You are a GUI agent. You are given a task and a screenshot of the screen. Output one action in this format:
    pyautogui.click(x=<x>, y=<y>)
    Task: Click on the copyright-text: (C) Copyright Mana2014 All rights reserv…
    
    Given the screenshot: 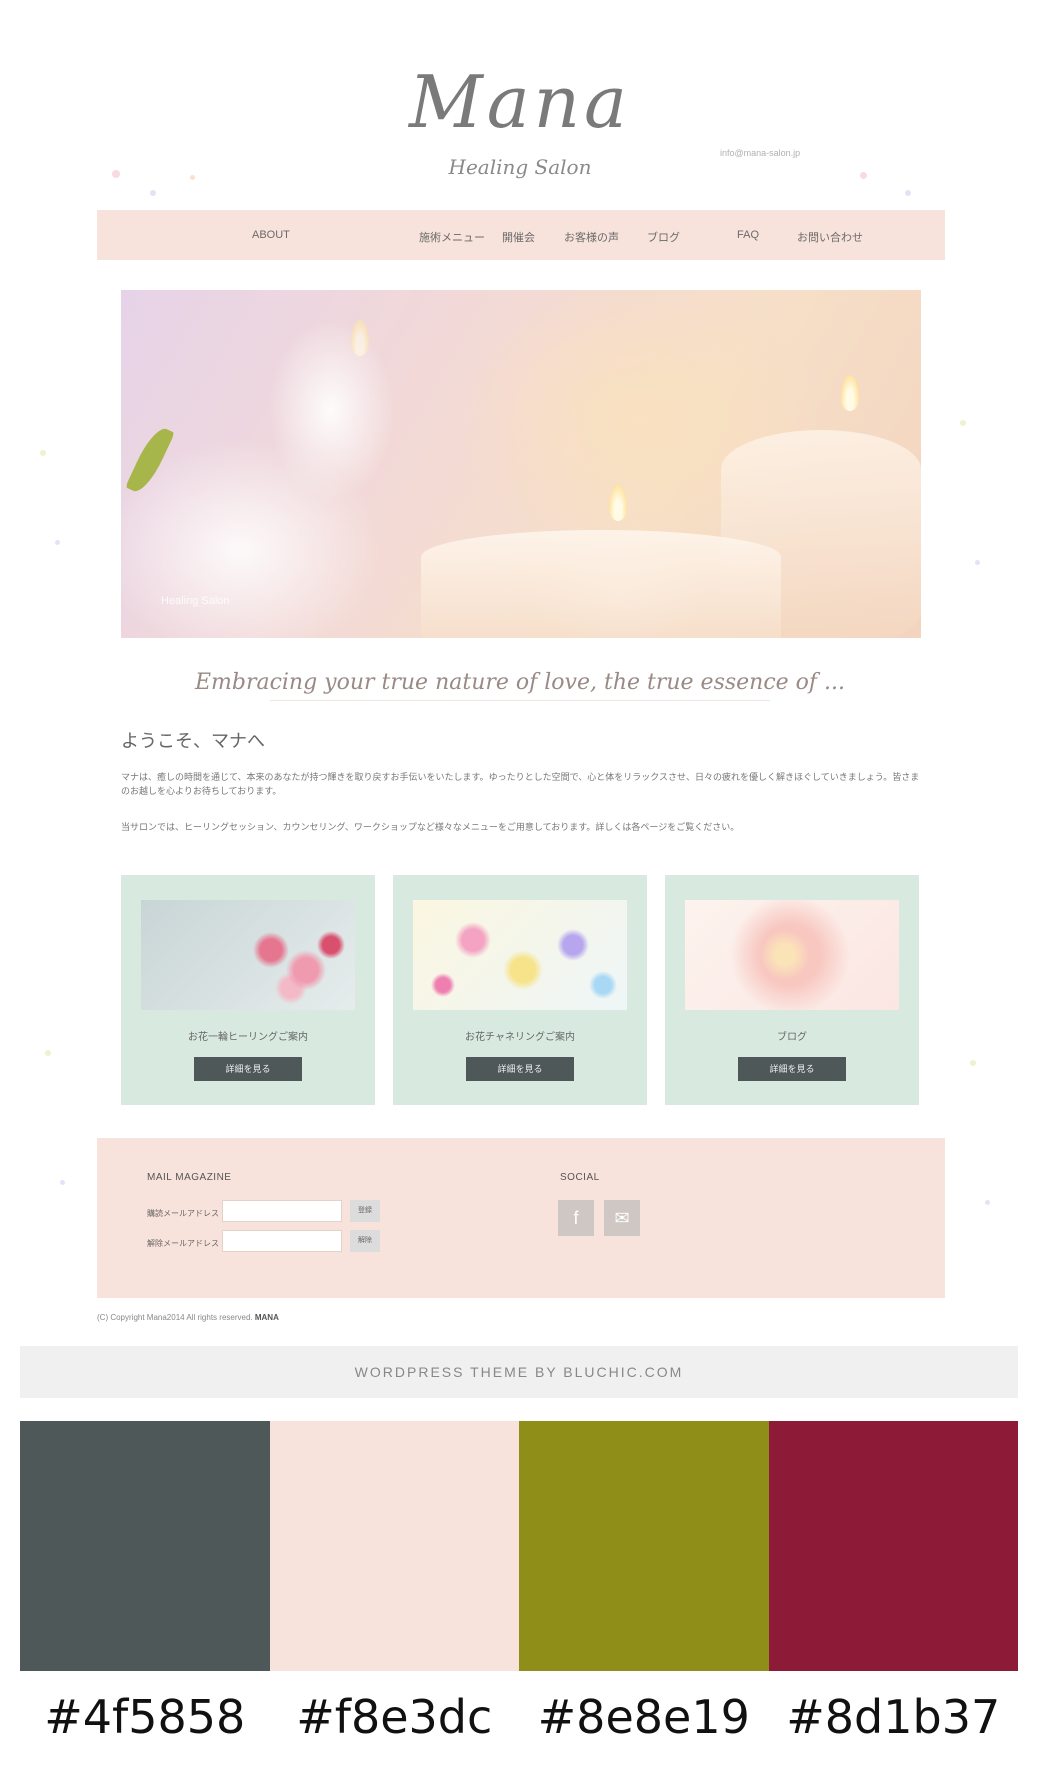 What is the action you would take?
    pyautogui.click(x=175, y=1317)
    